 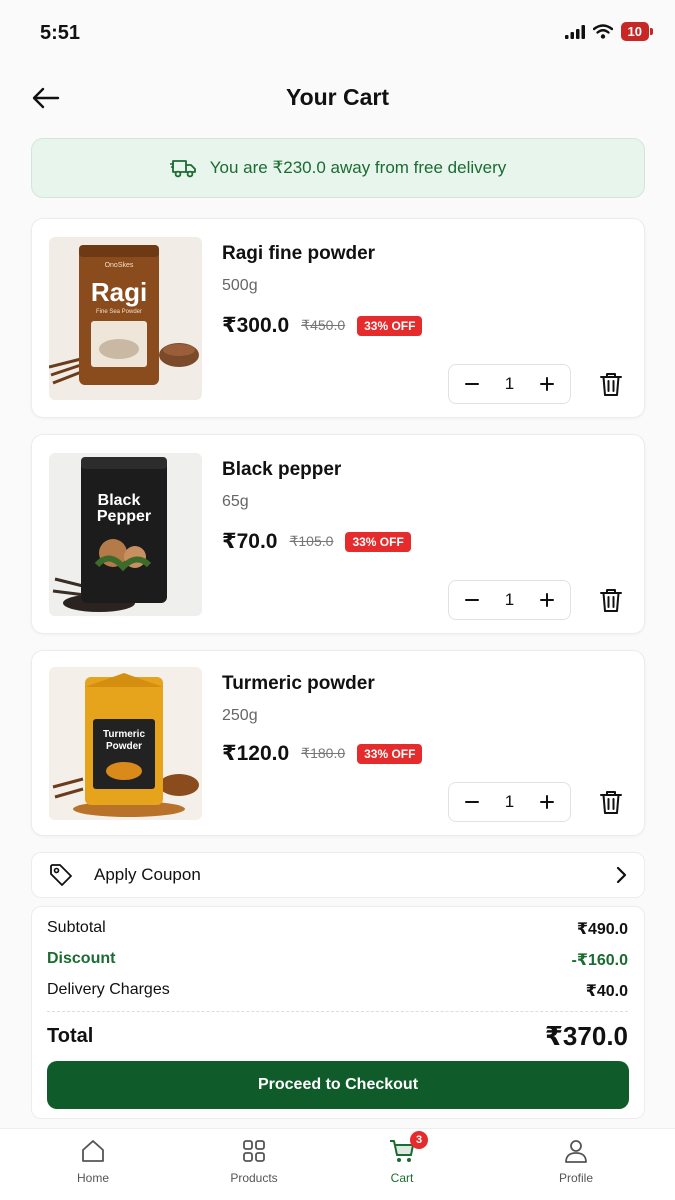 What do you see at coordinates (119, 500) in the screenshot?
I see `svg-text: Black` at bounding box center [119, 500].